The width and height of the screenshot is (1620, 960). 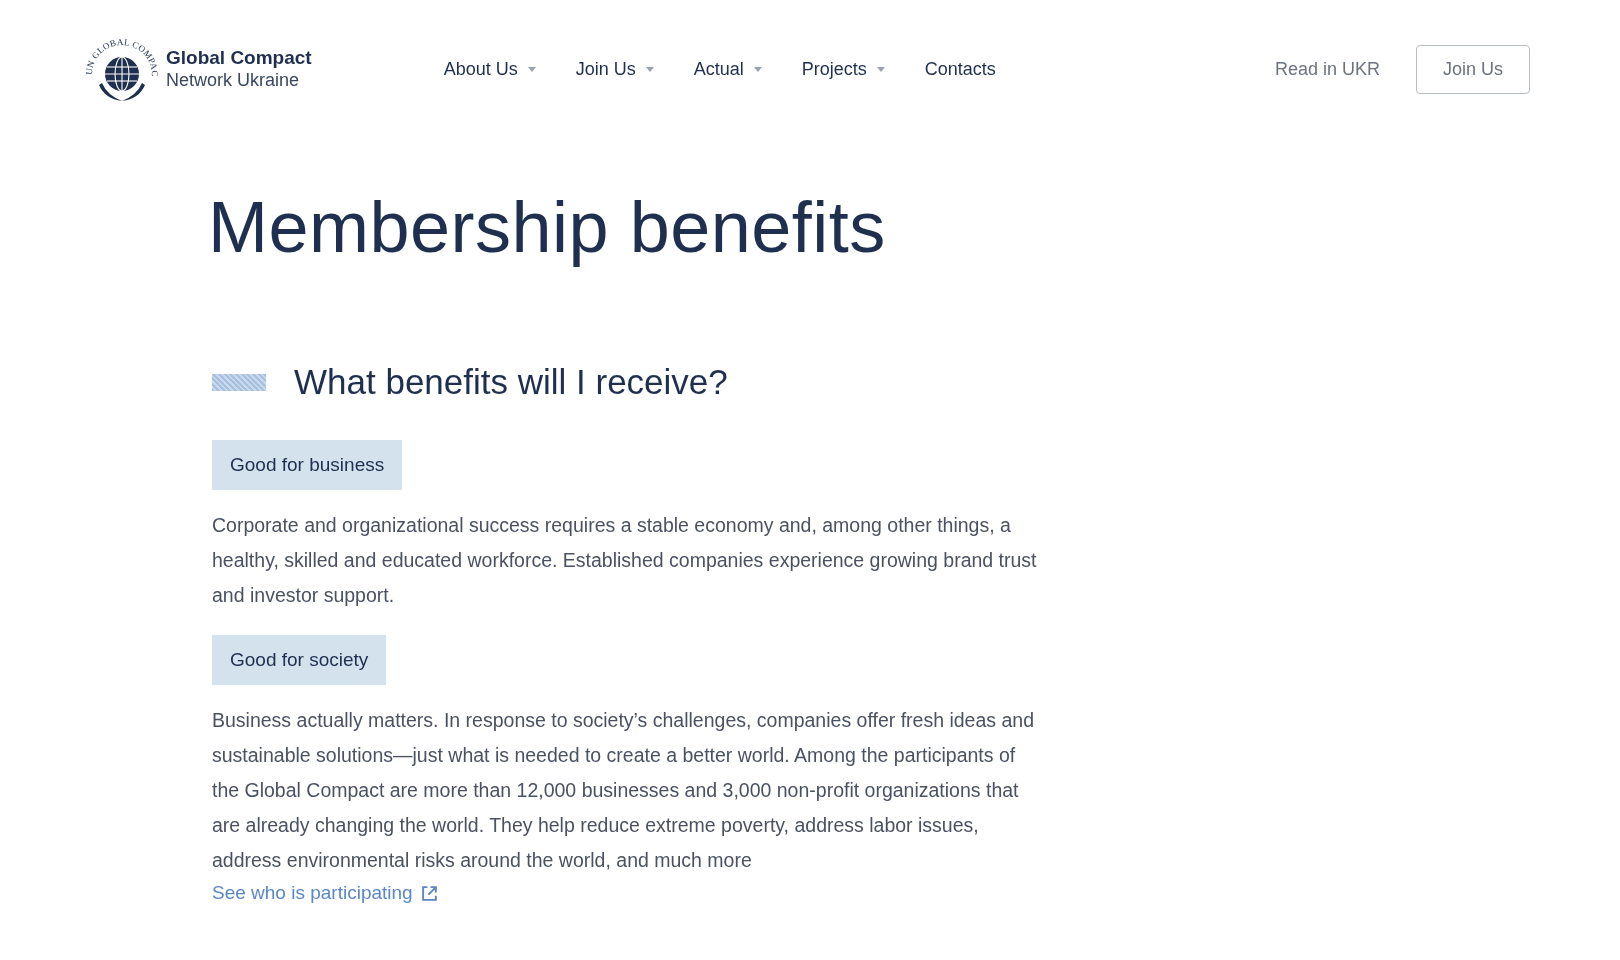 I want to click on nav-link: Projects, so click(x=843, y=69).